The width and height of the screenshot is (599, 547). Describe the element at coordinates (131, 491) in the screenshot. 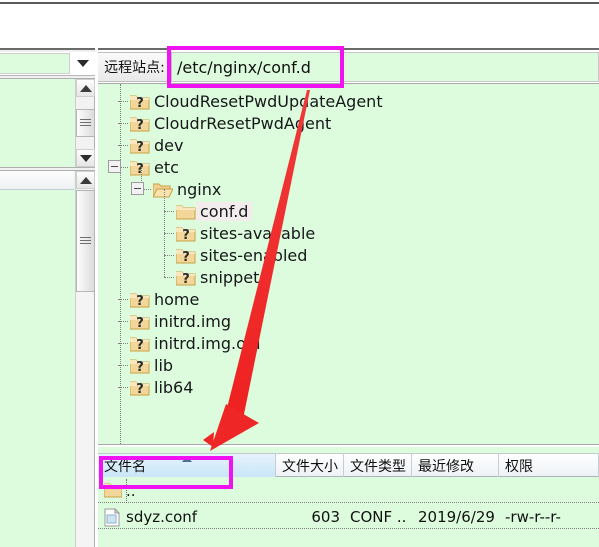

I see `file-cell-name: ..` at that location.